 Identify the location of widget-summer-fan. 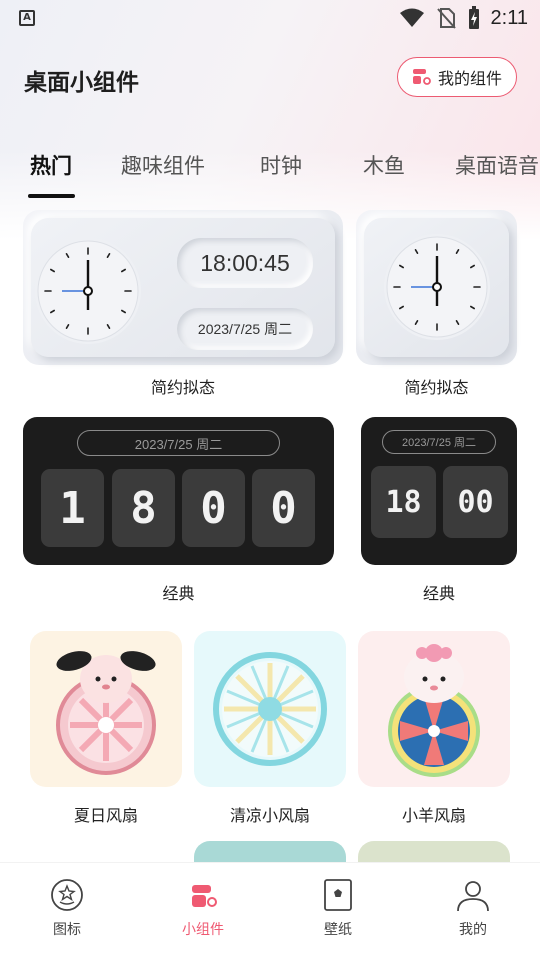
(106, 709).